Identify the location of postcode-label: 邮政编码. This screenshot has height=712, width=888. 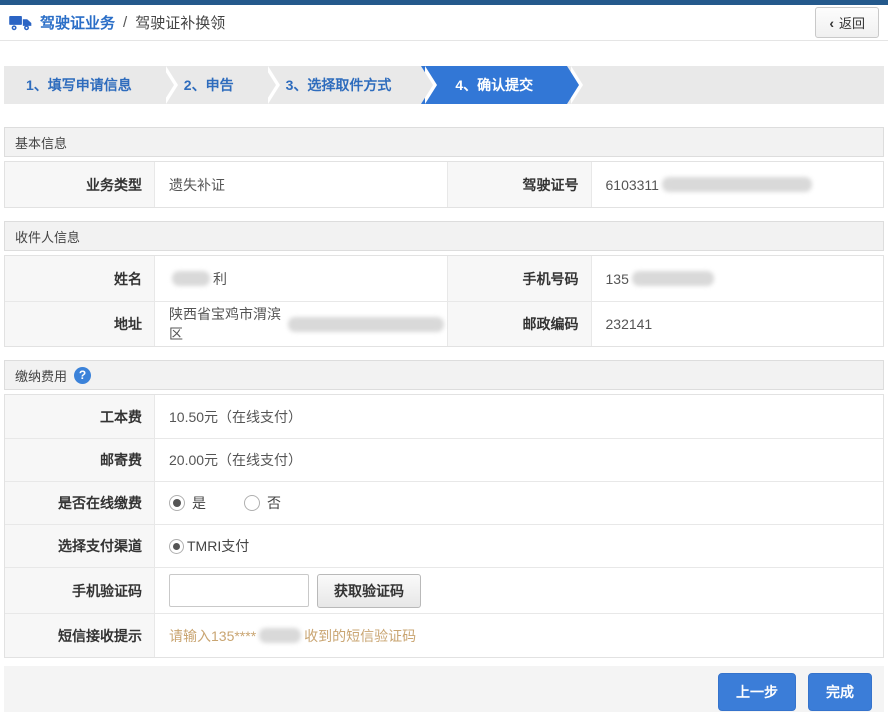
(519, 324).